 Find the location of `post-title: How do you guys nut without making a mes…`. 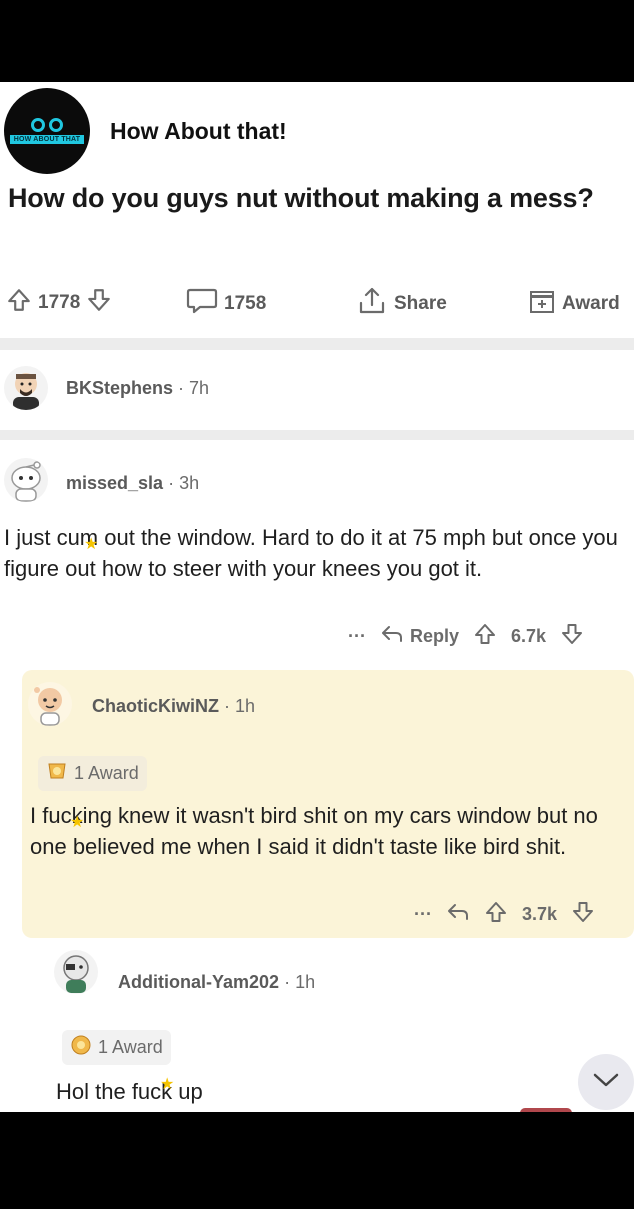

post-title: How do you guys nut without making a mes… is located at coordinates (301, 198).